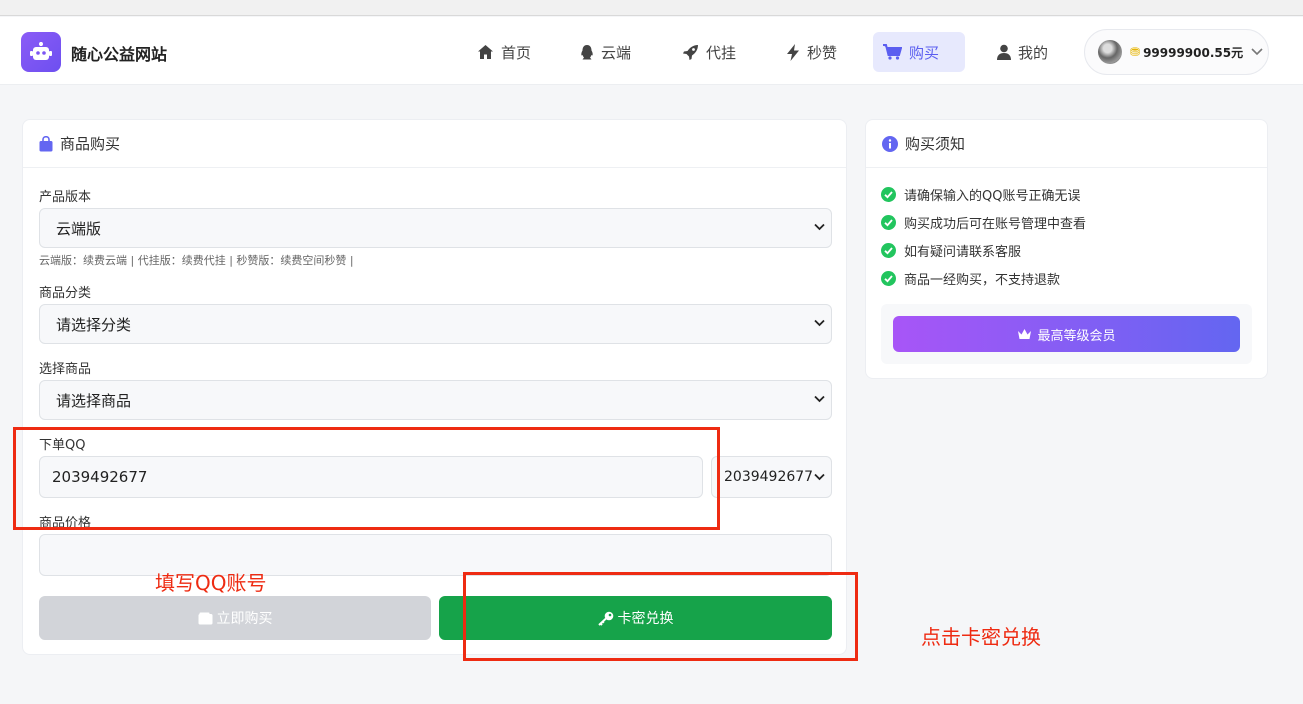  Describe the element at coordinates (793, 52) in the screenshot. I see `bolt-icon` at that location.